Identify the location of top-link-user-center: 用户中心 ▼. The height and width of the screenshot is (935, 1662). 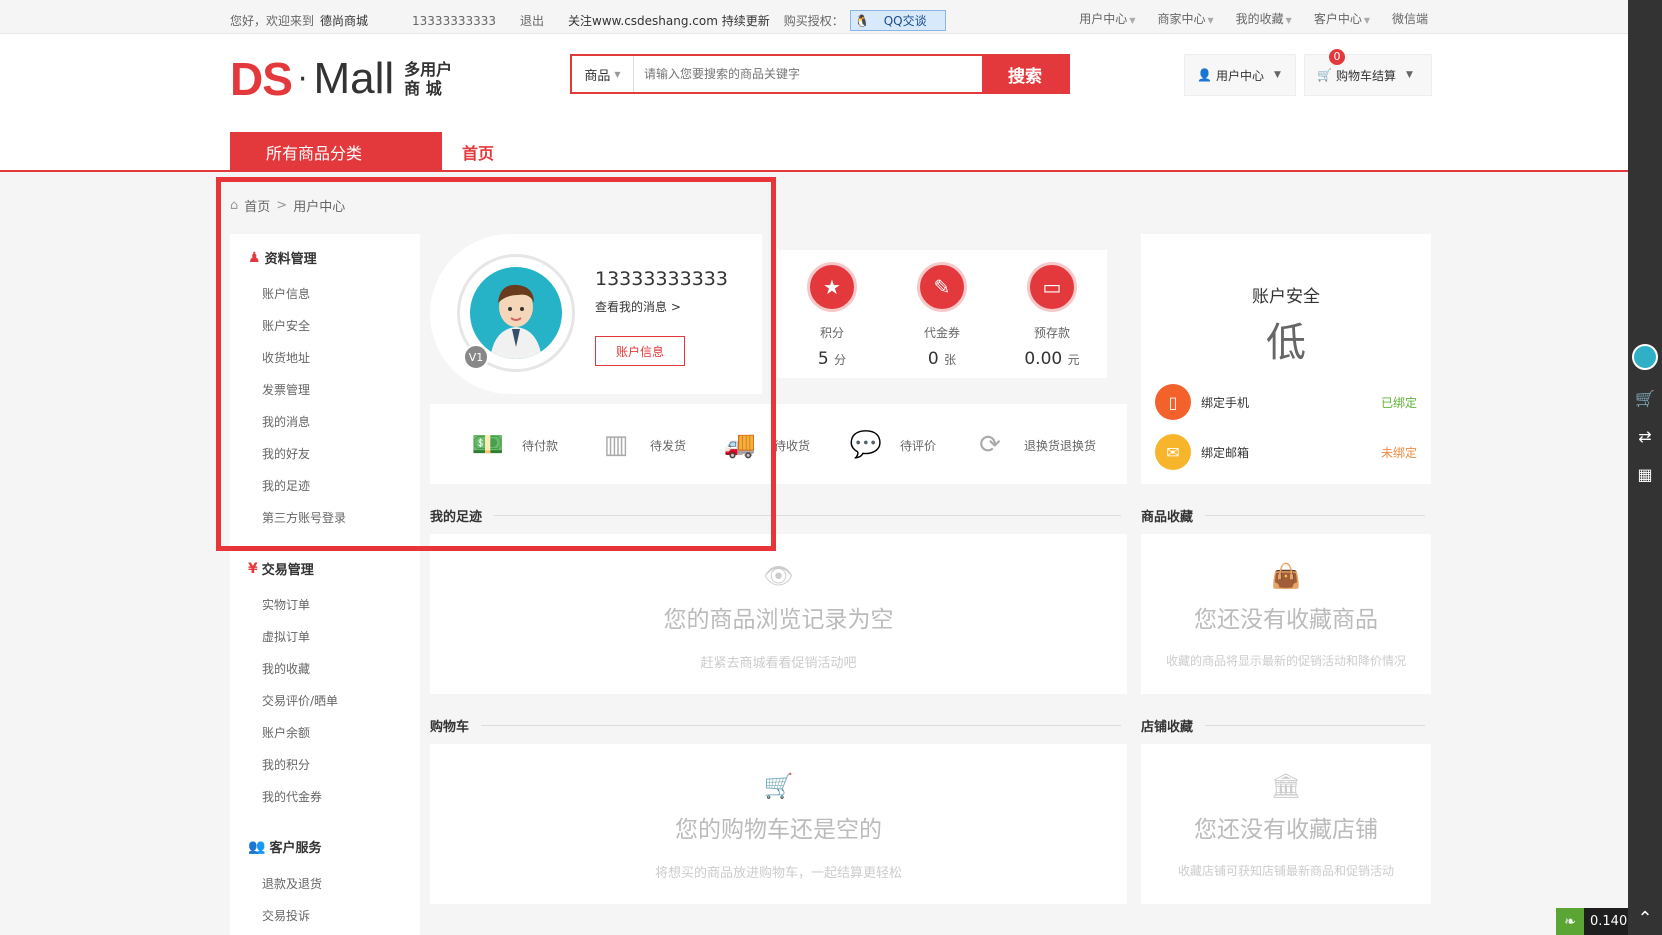
(1107, 18).